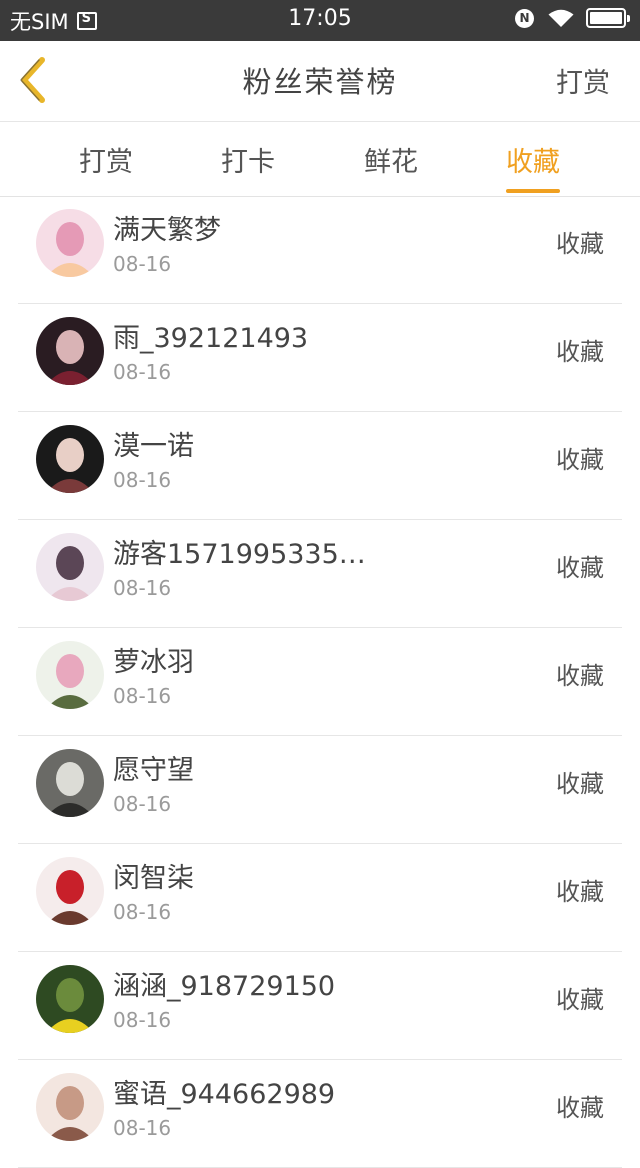  Describe the element at coordinates (211, 338) in the screenshot. I see `fan-name: 雨_392121493` at that location.